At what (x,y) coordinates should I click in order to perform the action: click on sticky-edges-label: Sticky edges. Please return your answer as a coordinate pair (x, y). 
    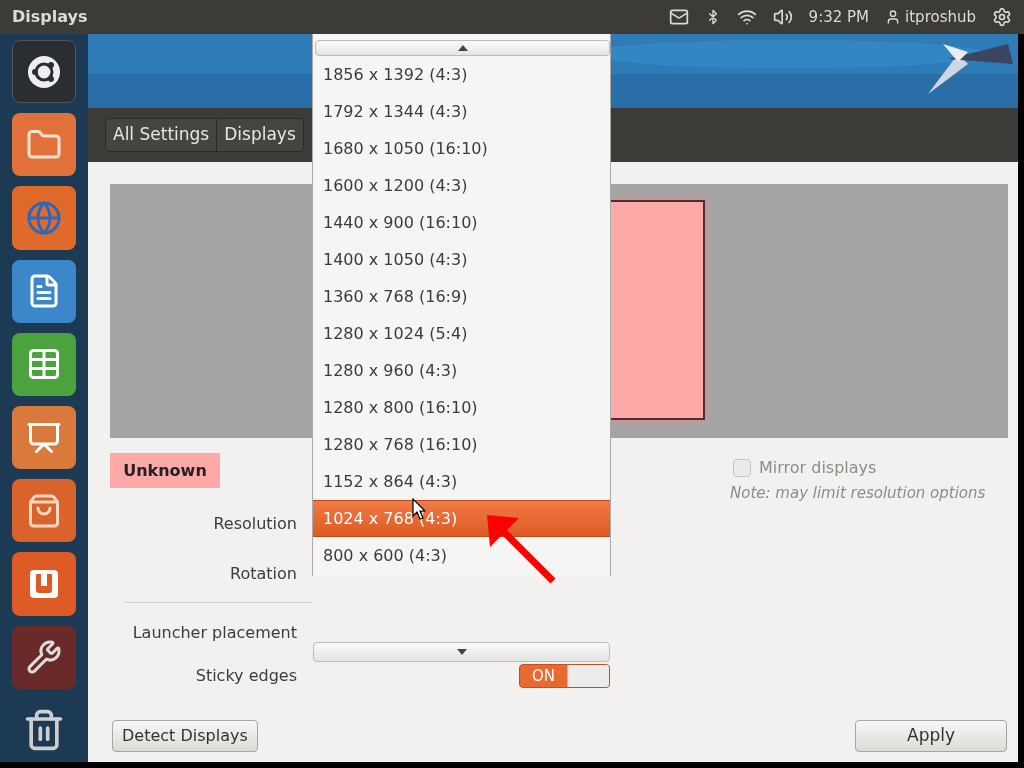
    Looking at the image, I should click on (245, 676).